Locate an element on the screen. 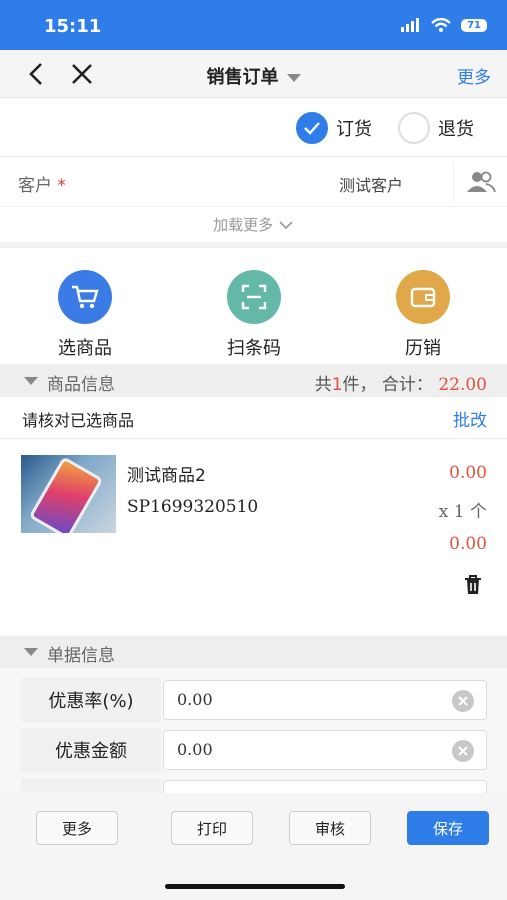 This screenshot has height=900, width=507. customer-label-text: 客户 is located at coordinates (35, 186).